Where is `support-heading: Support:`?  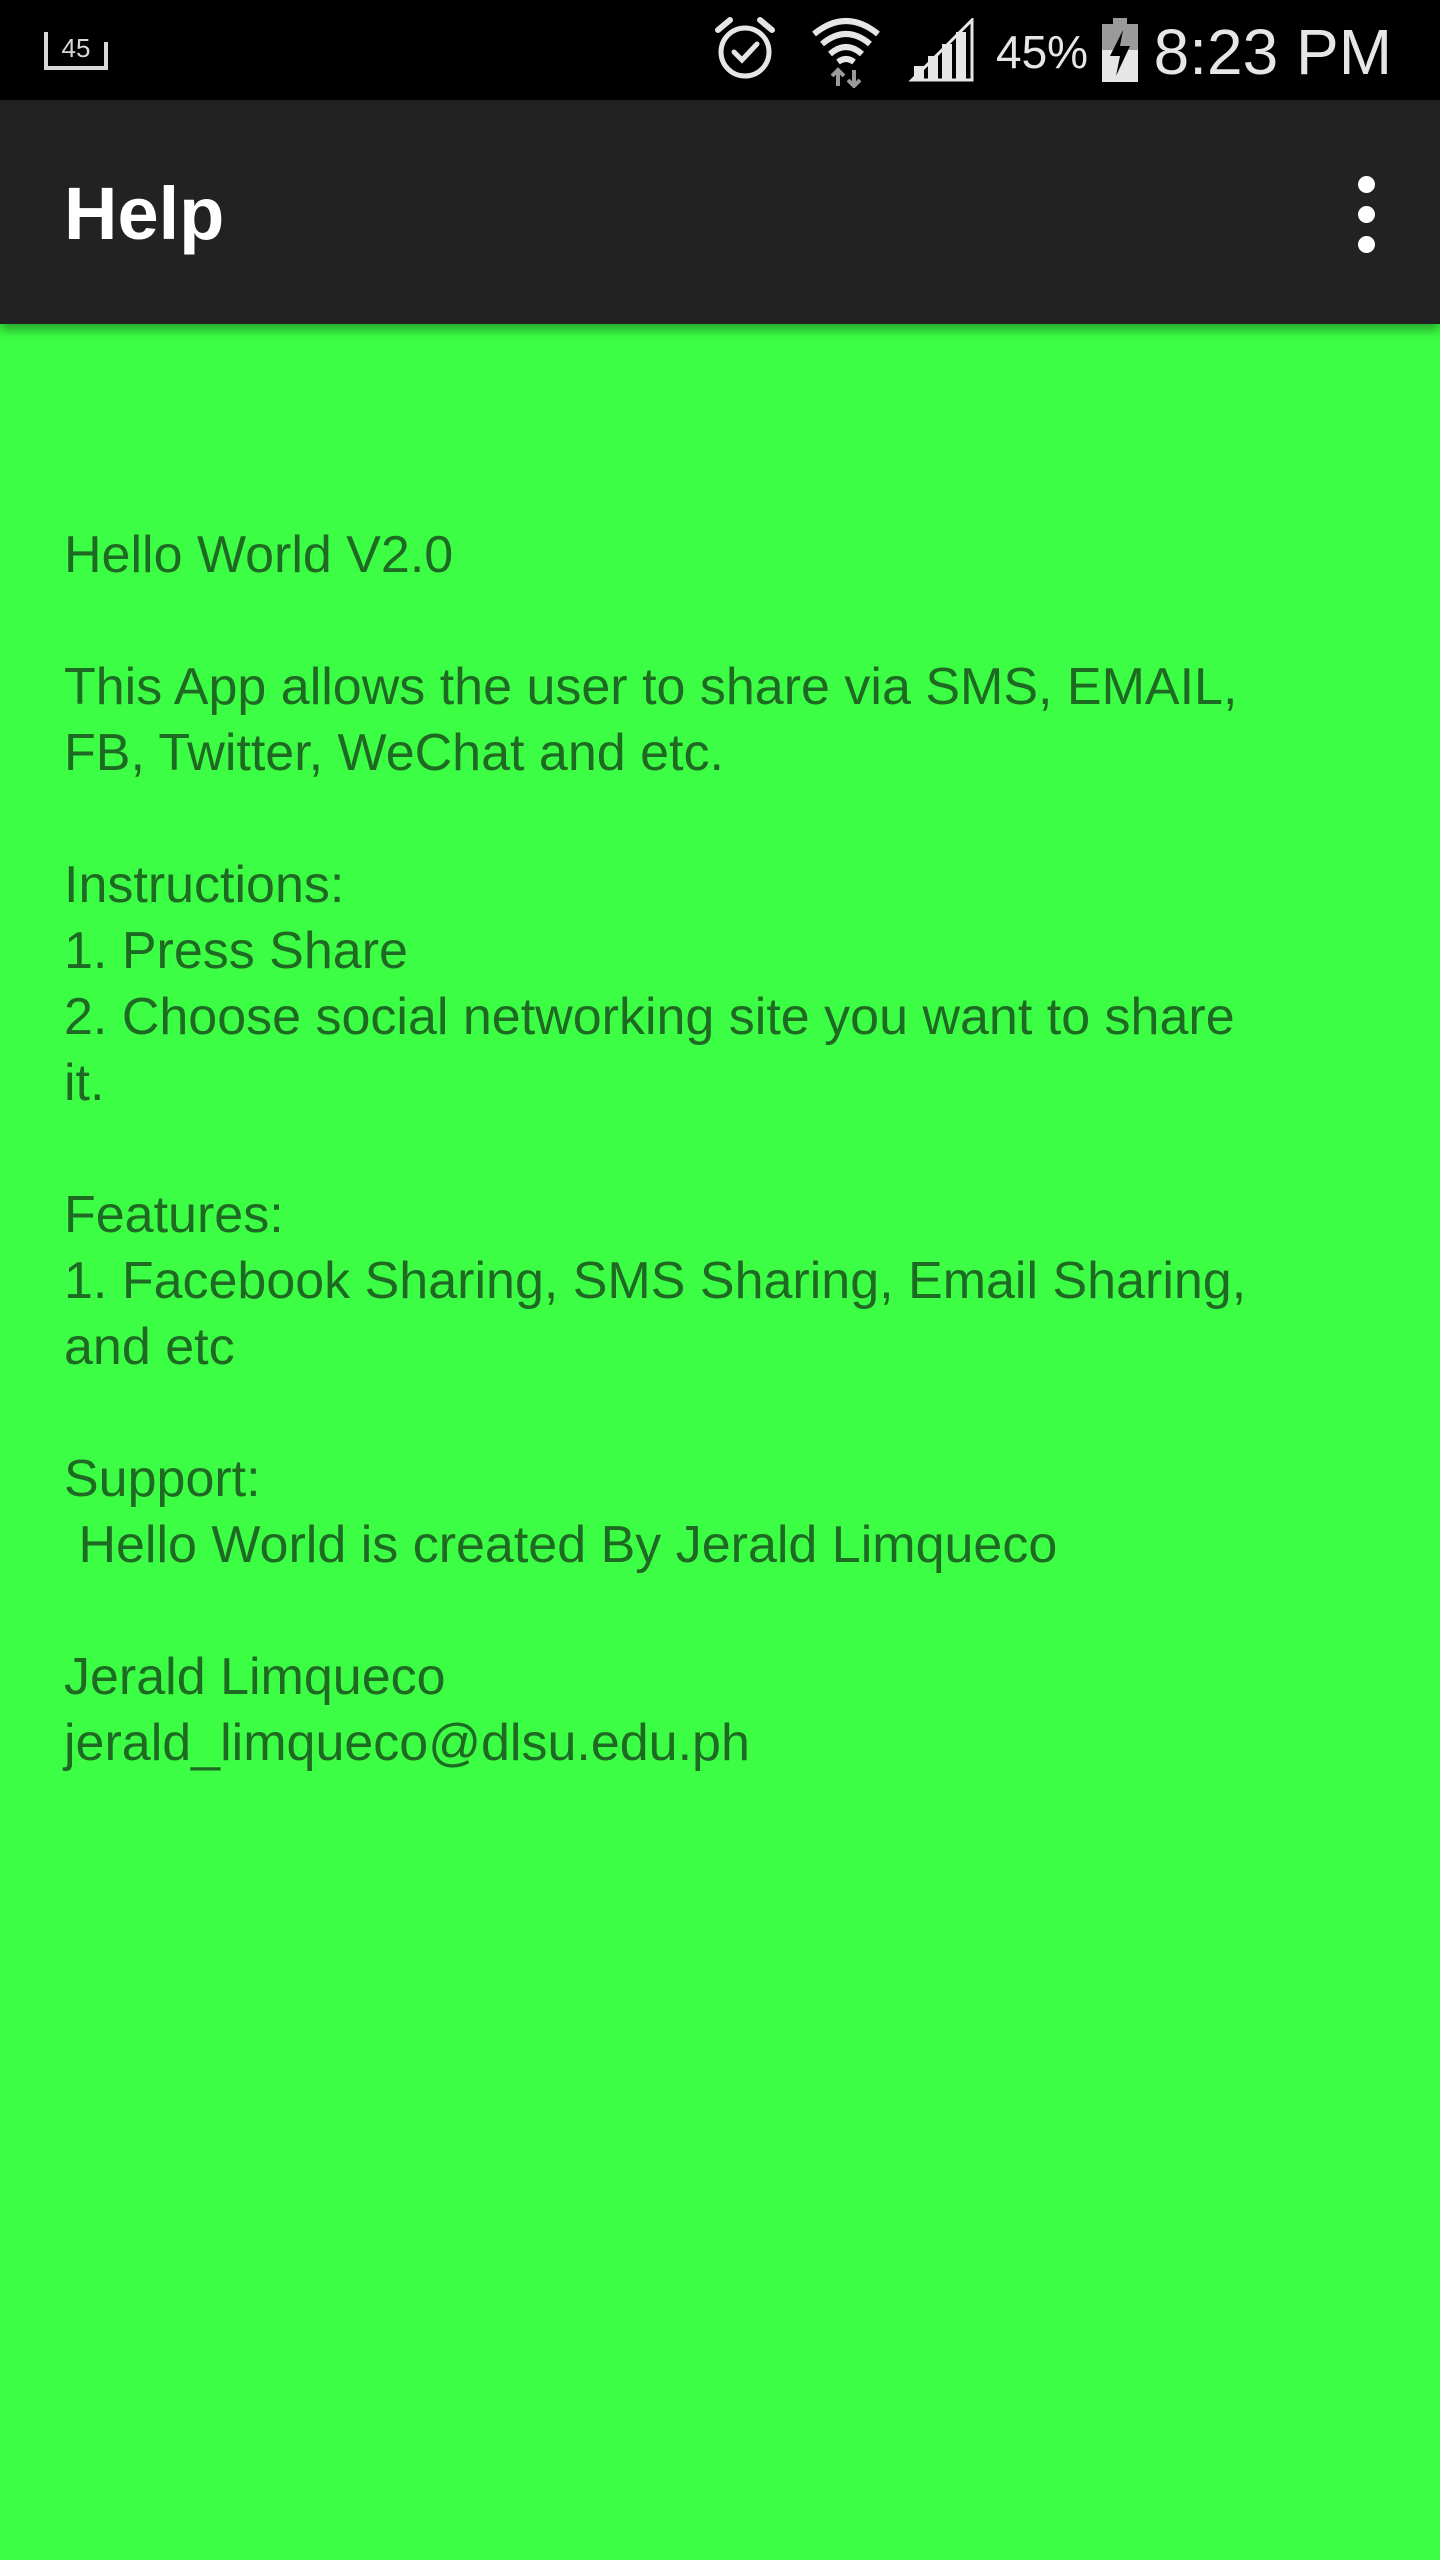
support-heading: Support: is located at coordinates (162, 1479).